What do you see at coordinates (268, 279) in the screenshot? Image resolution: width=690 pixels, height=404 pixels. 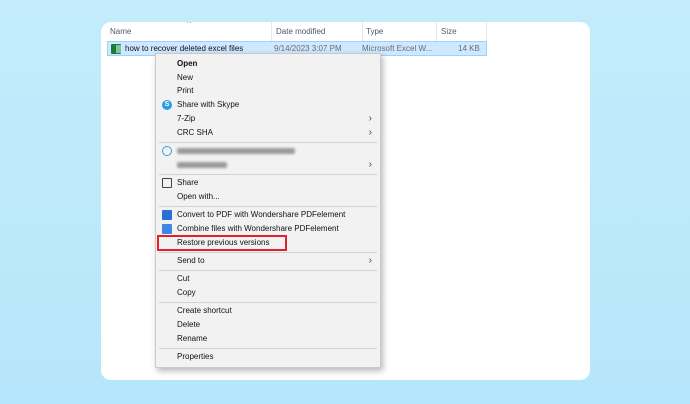 I see `menu-item-cut: Cut` at bounding box center [268, 279].